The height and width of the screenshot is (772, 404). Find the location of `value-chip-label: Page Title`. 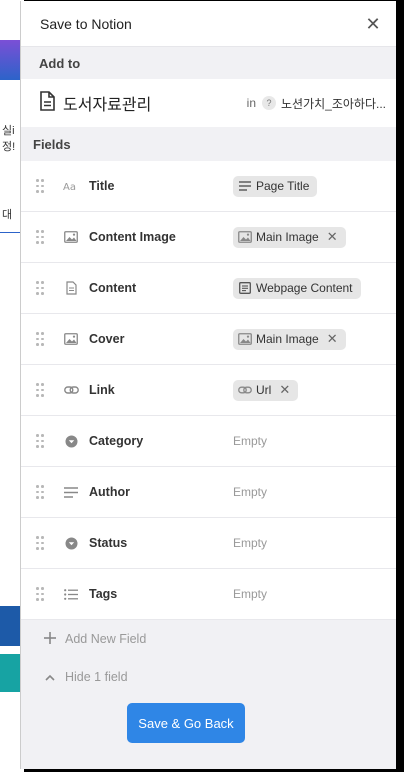

value-chip-label: Page Title is located at coordinates (283, 186).